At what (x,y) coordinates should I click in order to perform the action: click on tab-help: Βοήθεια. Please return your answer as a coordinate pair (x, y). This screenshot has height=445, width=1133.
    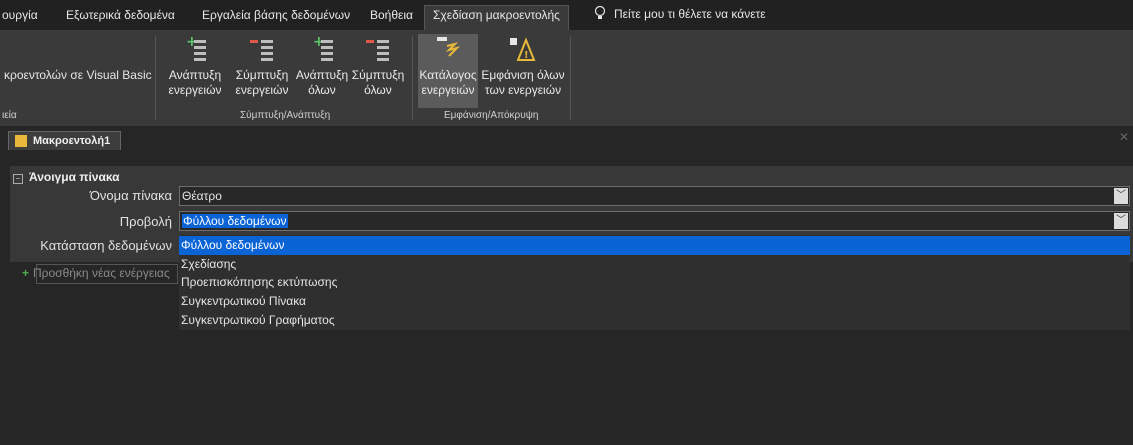
    Looking at the image, I should click on (391, 18).